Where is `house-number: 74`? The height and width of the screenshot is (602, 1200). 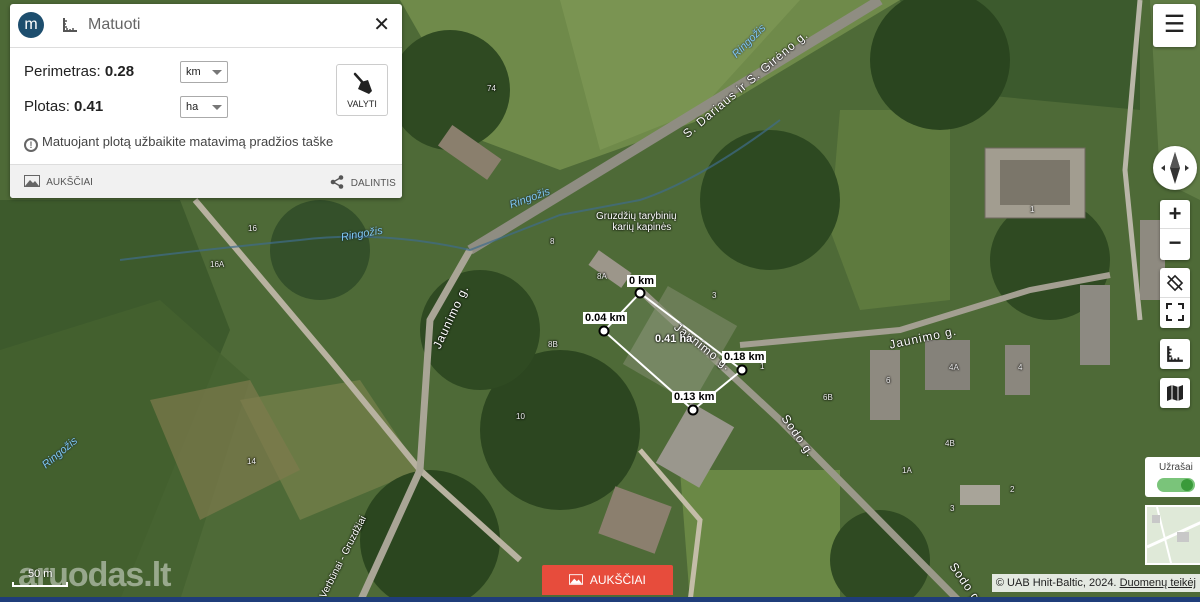
house-number: 74 is located at coordinates (491, 88).